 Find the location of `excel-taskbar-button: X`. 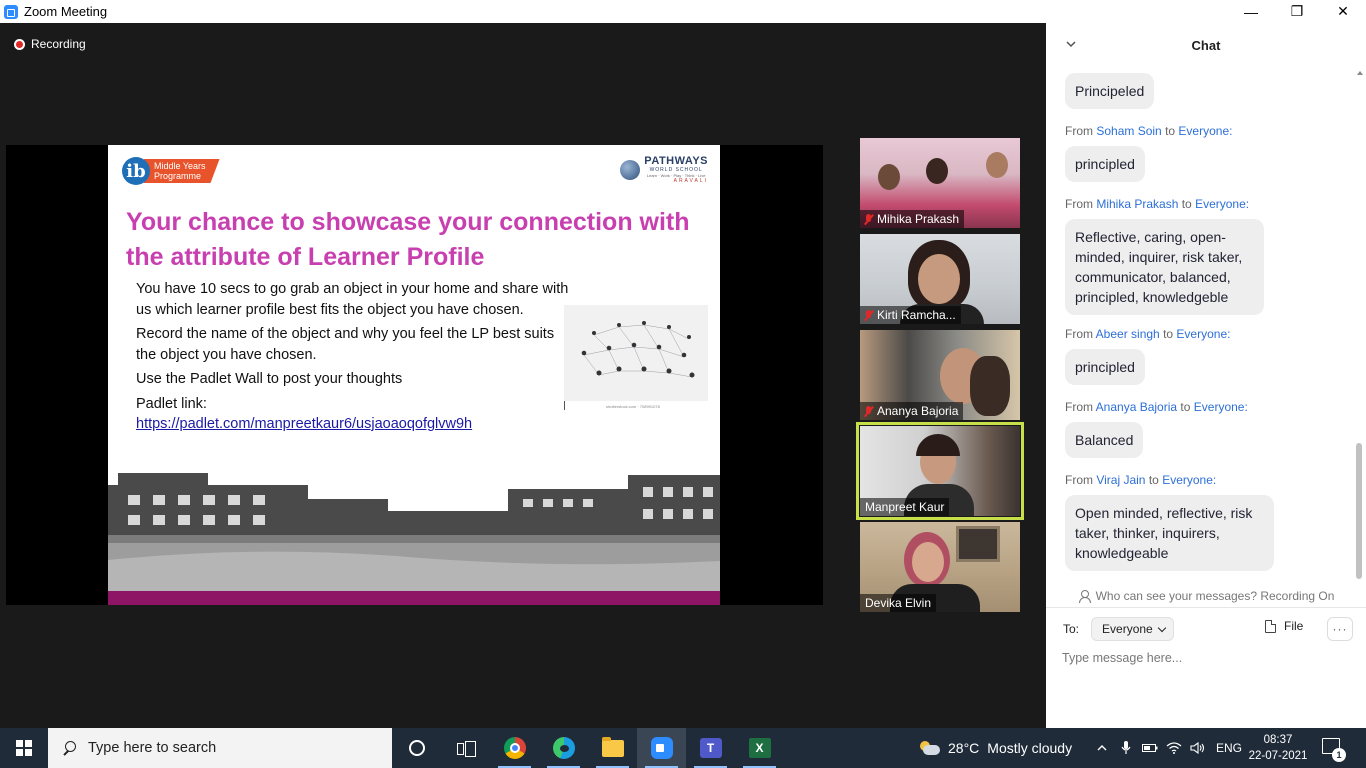

excel-taskbar-button: X is located at coordinates (759, 748).